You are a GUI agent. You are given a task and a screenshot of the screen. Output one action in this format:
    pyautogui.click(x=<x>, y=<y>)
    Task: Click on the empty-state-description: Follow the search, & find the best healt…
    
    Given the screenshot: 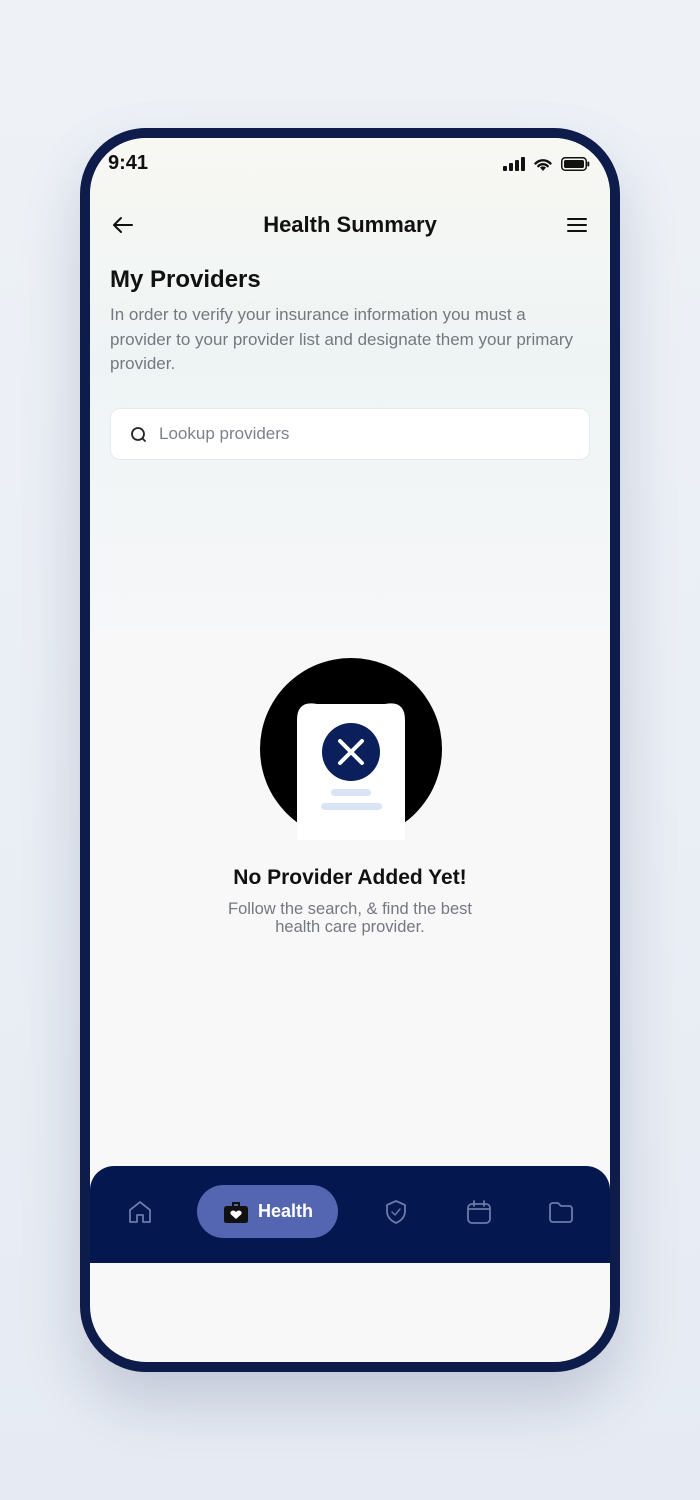 What is the action you would take?
    pyautogui.click(x=350, y=918)
    